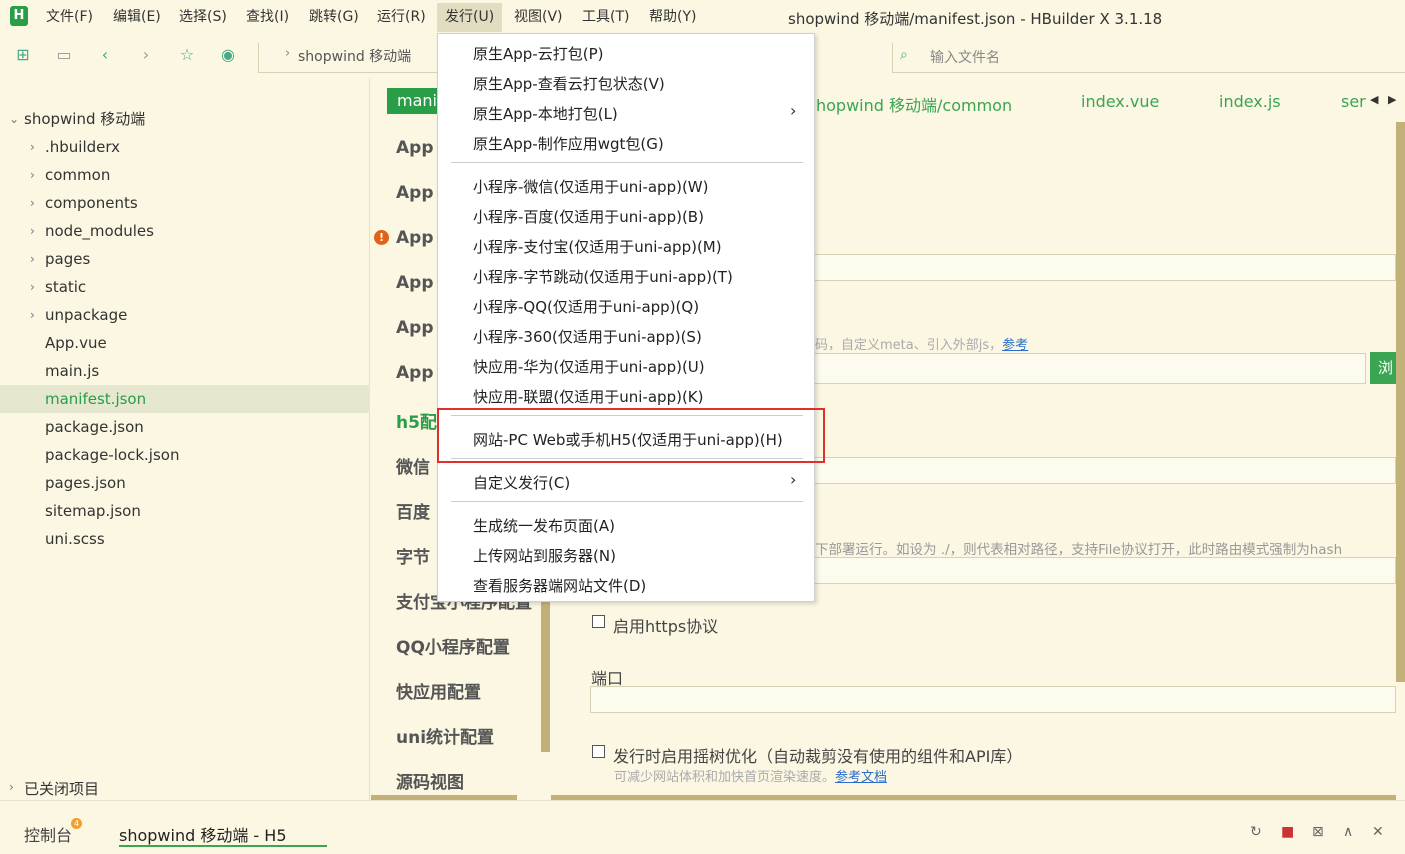 Image resolution: width=1405 pixels, height=854 pixels. What do you see at coordinates (185, 287) in the screenshot?
I see `tree-folder: › static` at bounding box center [185, 287].